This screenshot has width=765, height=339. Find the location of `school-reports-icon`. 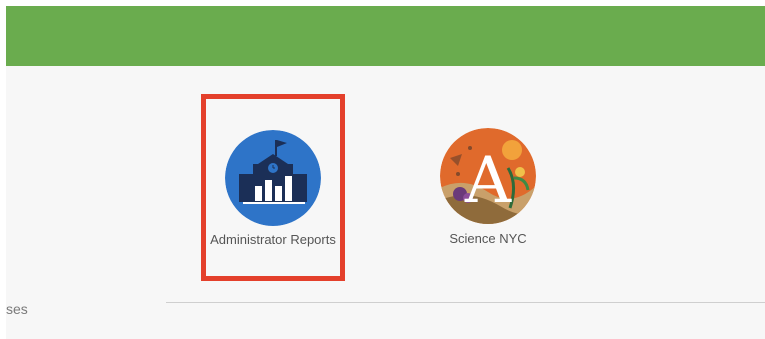

school-reports-icon is located at coordinates (273, 178).